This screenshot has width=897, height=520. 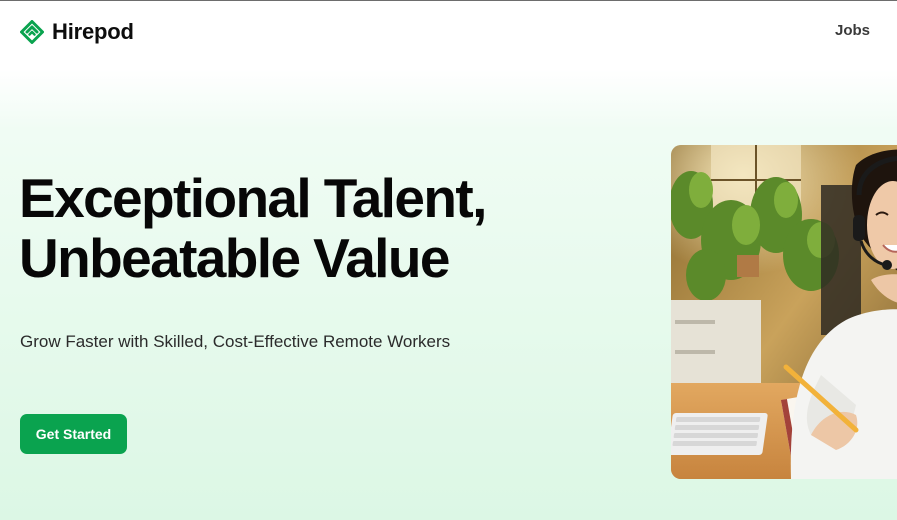 I want to click on hero-title-line-1: Exceptional Talent,, so click(x=253, y=198).